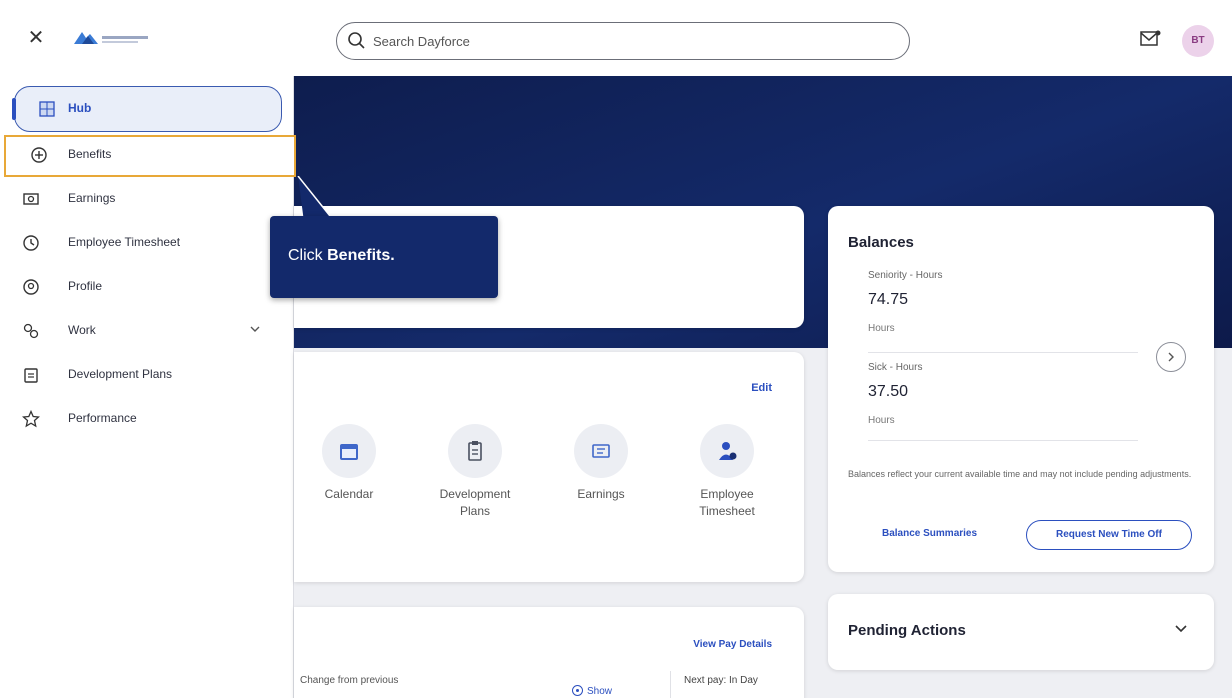  What do you see at coordinates (124, 242) in the screenshot?
I see `sidebar-item-label: Employee Timesheet` at bounding box center [124, 242].